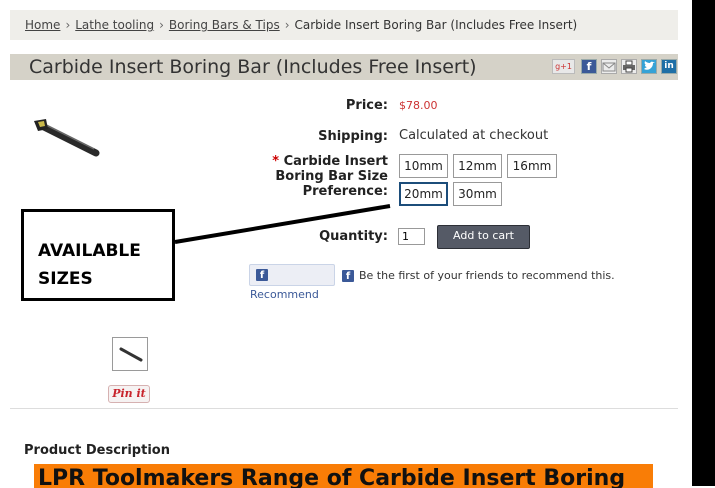 This screenshot has height=488, width=715. I want to click on annotation-callout-box: AVAILABLE SIZES, so click(98, 255).